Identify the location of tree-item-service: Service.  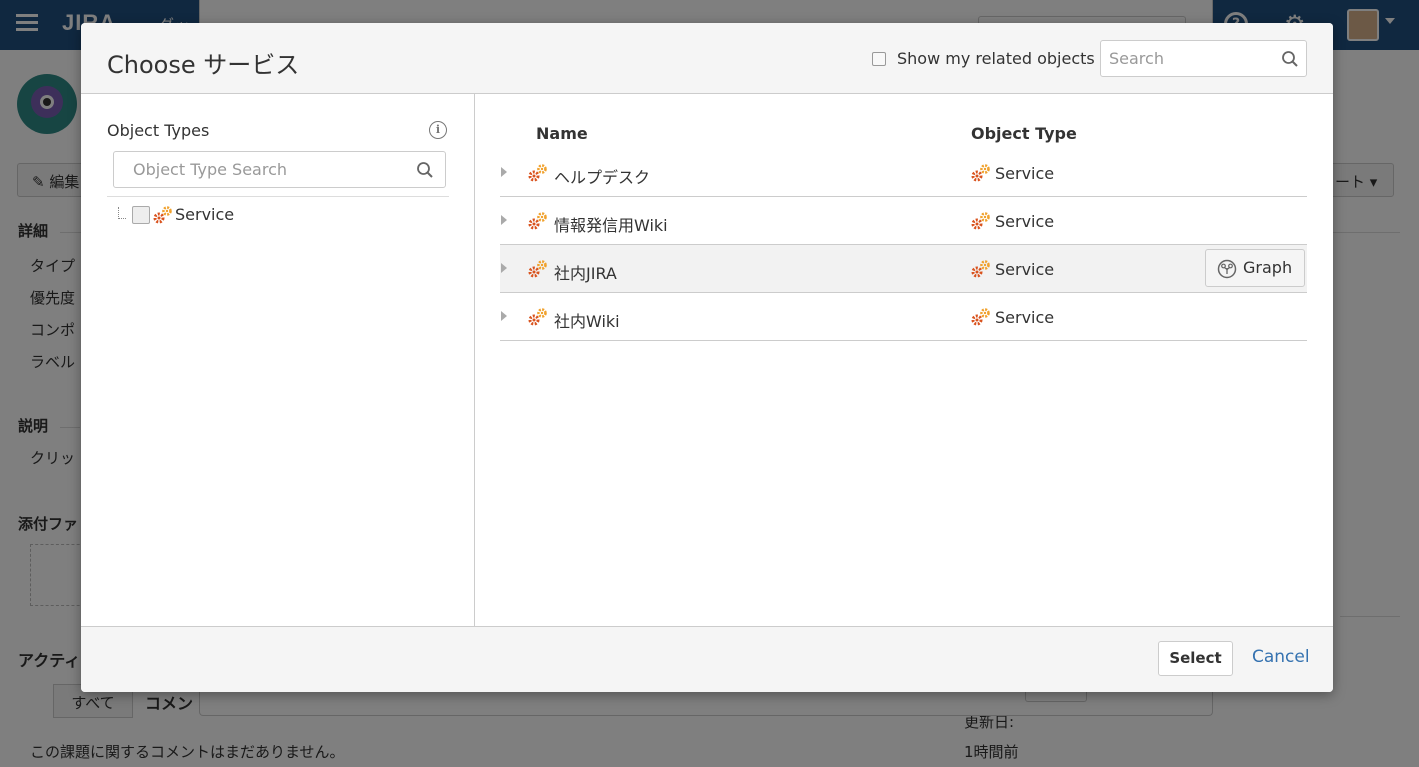
(204, 214).